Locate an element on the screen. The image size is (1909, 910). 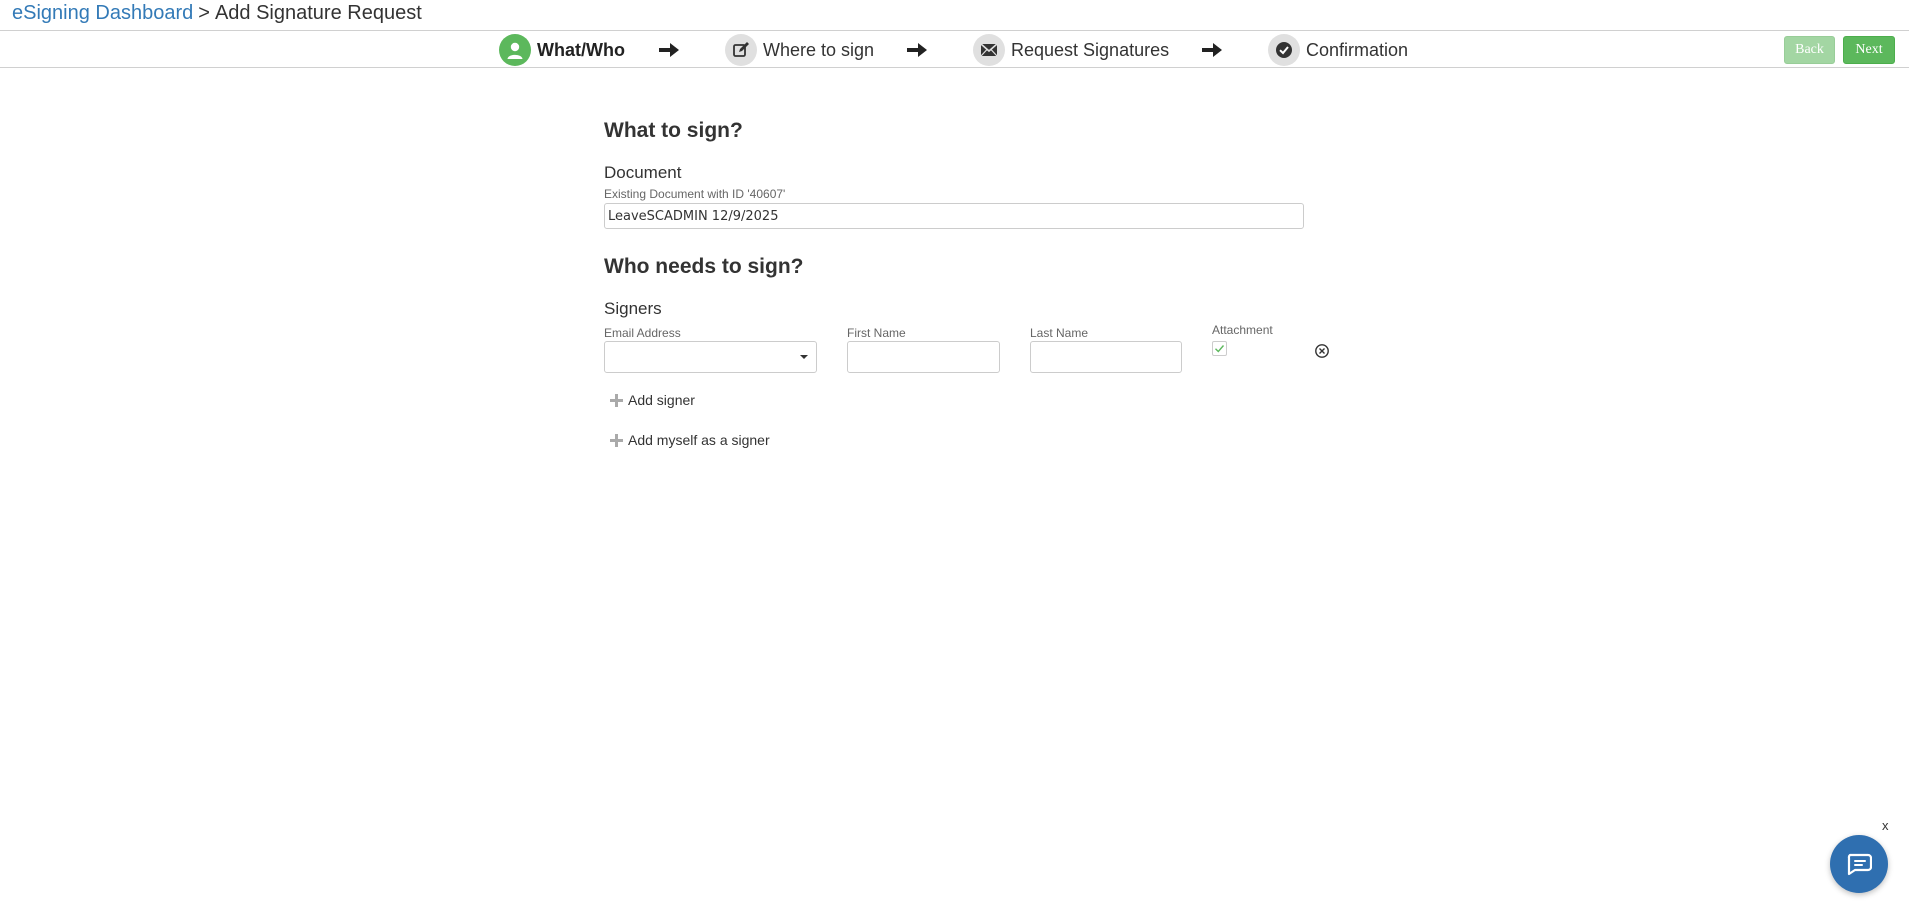
last-name-input is located at coordinates (1106, 357).